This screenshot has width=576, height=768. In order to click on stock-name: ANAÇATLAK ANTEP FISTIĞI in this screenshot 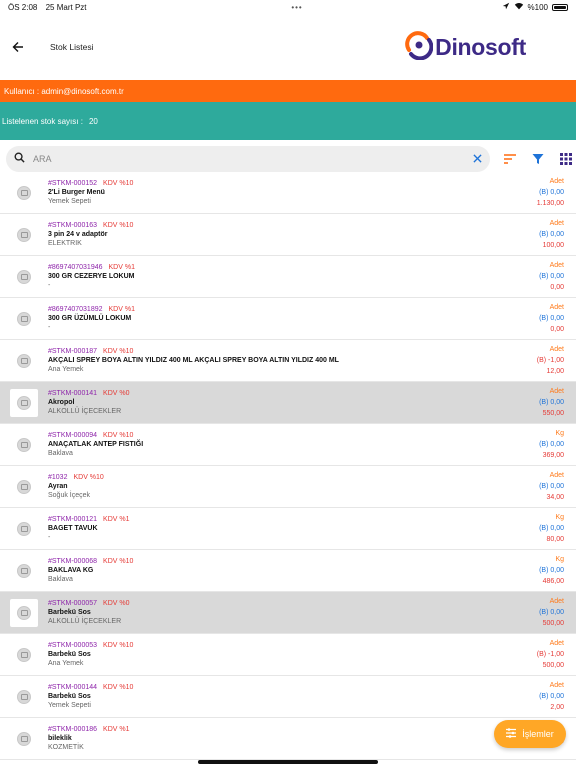, I will do `click(96, 444)`.